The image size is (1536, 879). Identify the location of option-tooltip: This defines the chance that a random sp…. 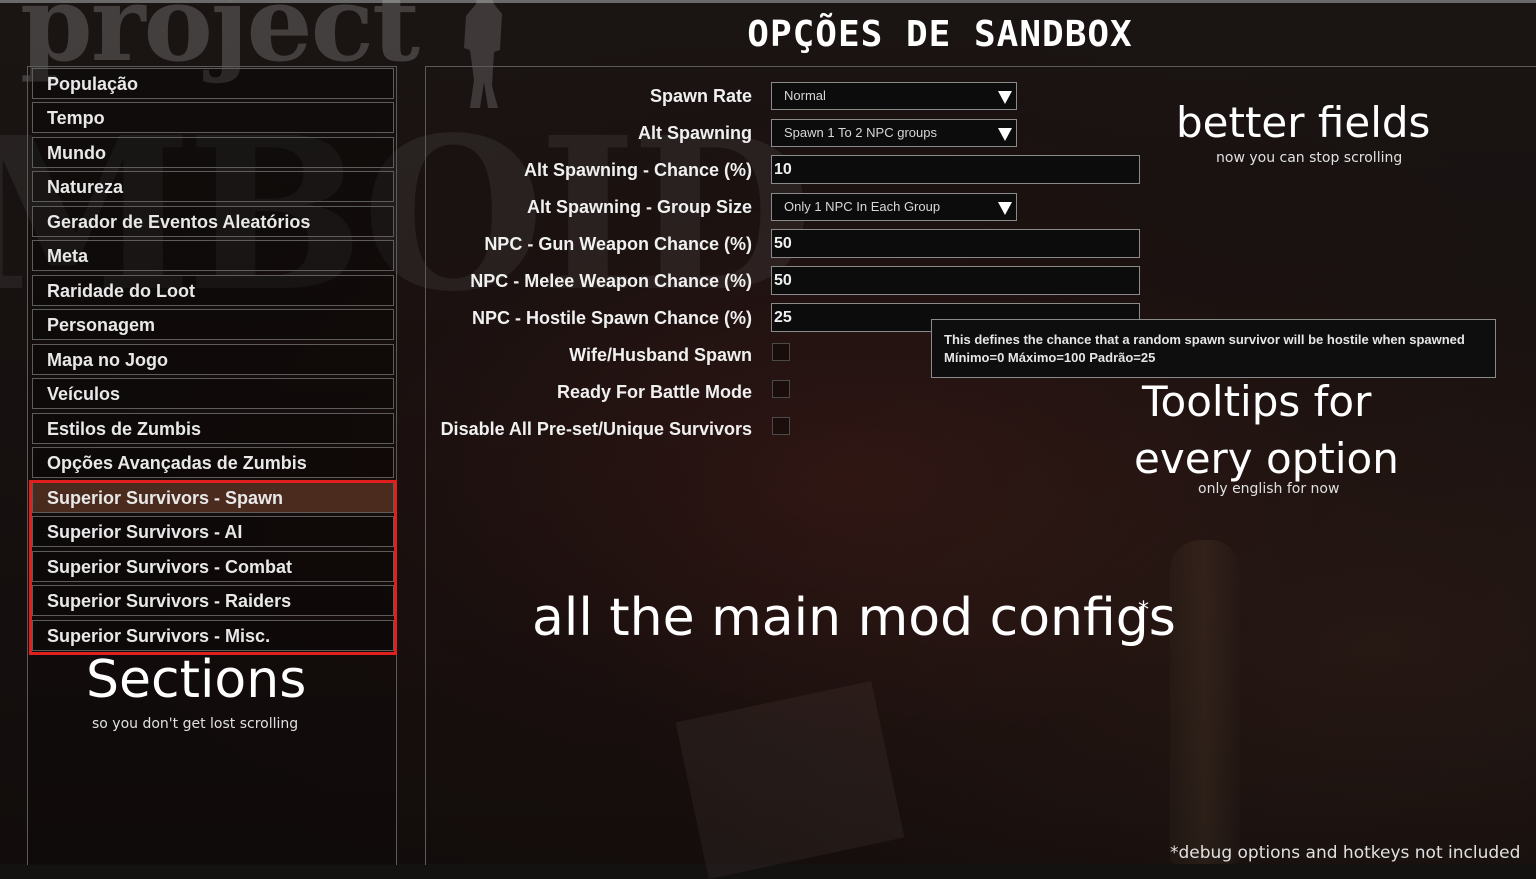
(1213, 348).